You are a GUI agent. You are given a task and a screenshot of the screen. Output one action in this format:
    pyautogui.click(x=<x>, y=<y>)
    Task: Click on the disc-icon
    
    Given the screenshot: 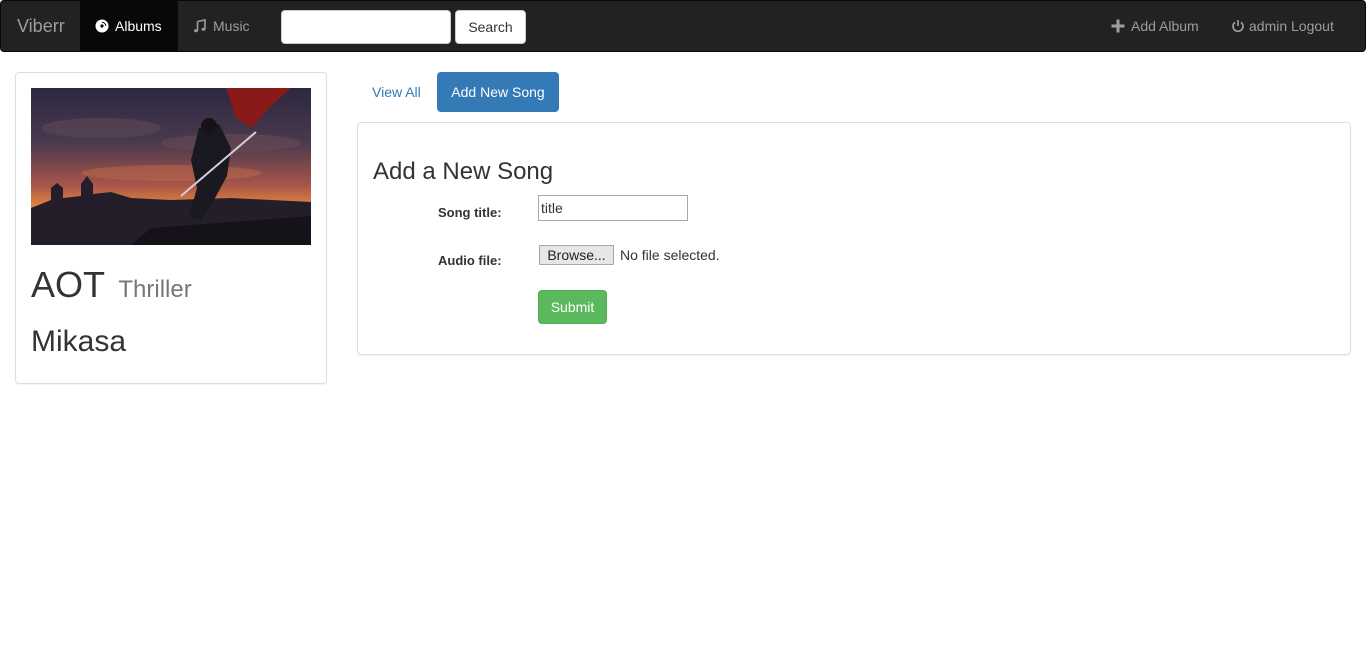 What is the action you would take?
    pyautogui.click(x=102, y=26)
    